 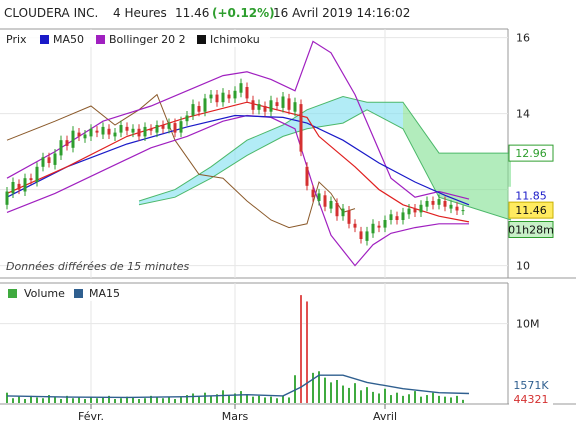 What do you see at coordinates (531, 385) in the screenshot?
I see `volume-tag-label: 1571K` at bounding box center [531, 385].